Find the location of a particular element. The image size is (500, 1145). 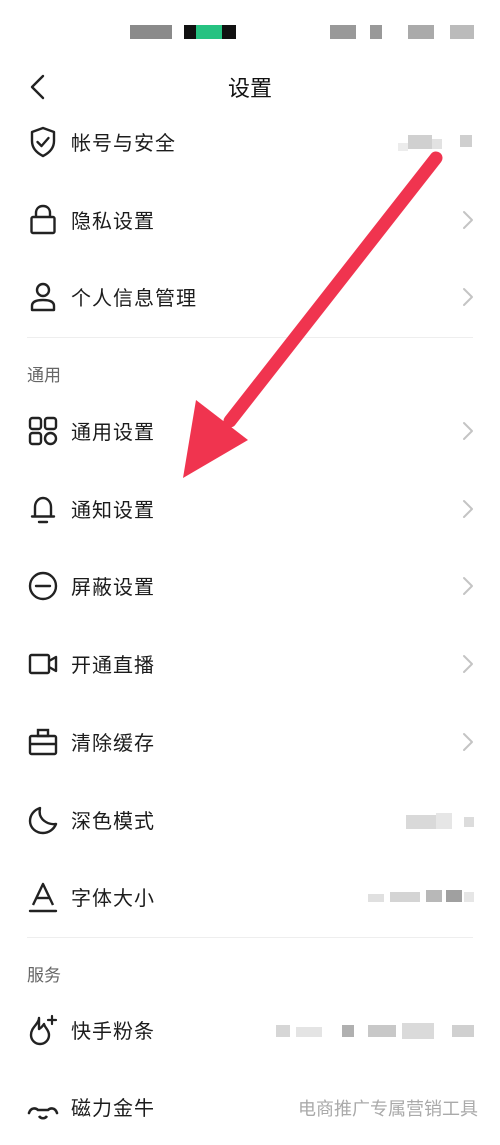

settings-item-label: 通知设置 is located at coordinates (113, 510).